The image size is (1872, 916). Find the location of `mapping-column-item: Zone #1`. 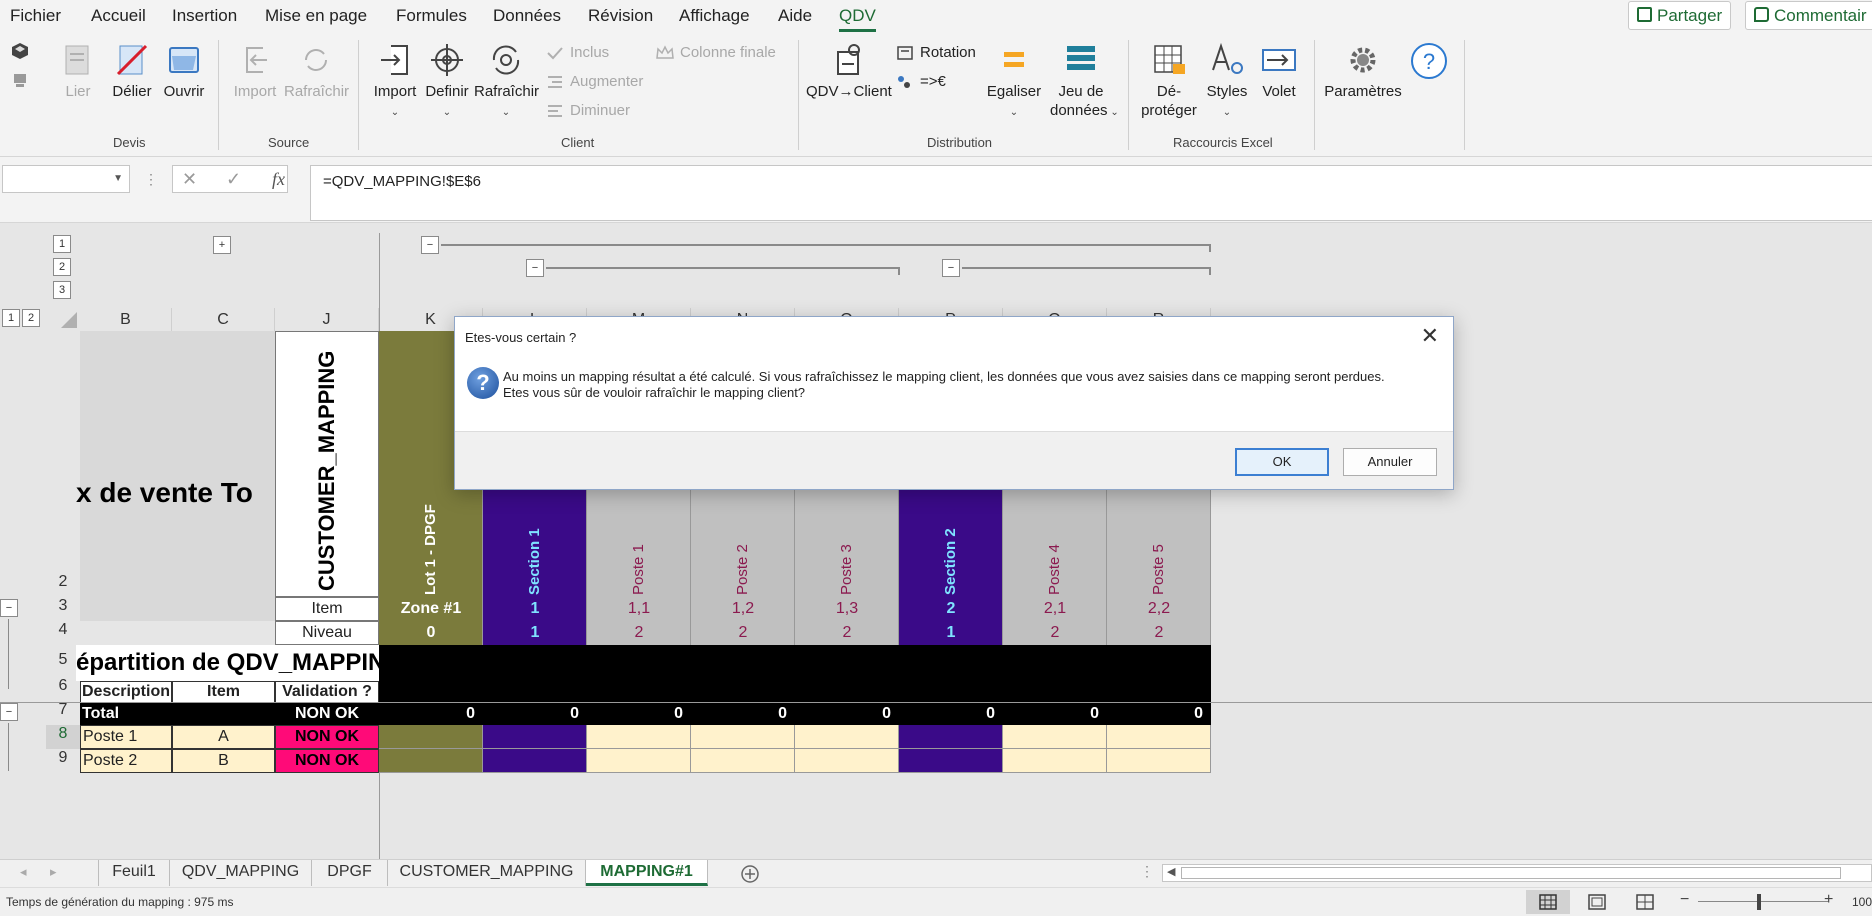

mapping-column-item: Zone #1 is located at coordinates (431, 609).